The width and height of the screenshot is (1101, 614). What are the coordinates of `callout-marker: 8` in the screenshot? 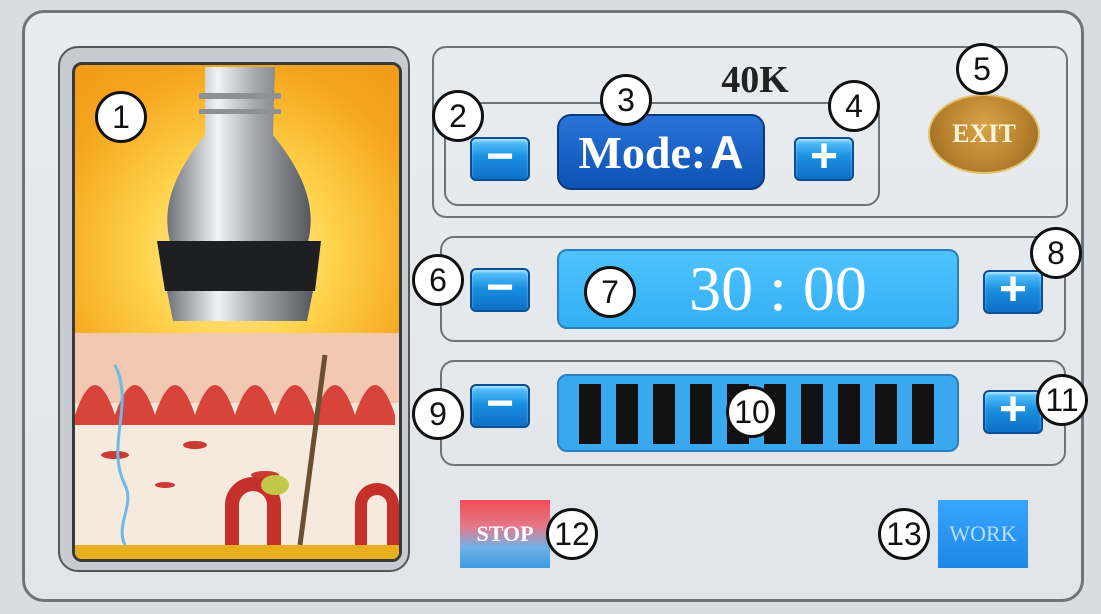 It's located at (1056, 253).